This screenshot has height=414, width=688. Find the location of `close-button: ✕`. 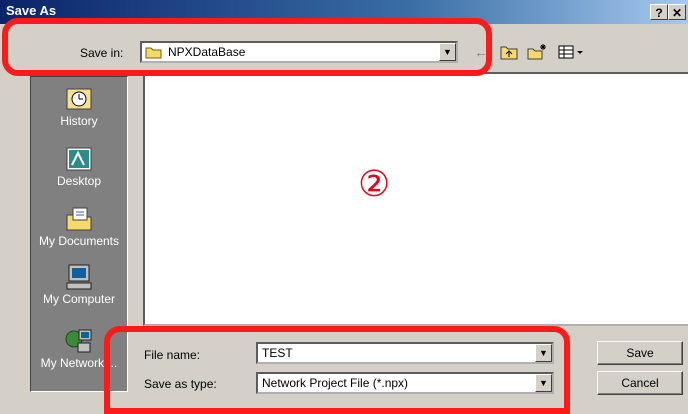

close-button: ✕ is located at coordinates (677, 12).